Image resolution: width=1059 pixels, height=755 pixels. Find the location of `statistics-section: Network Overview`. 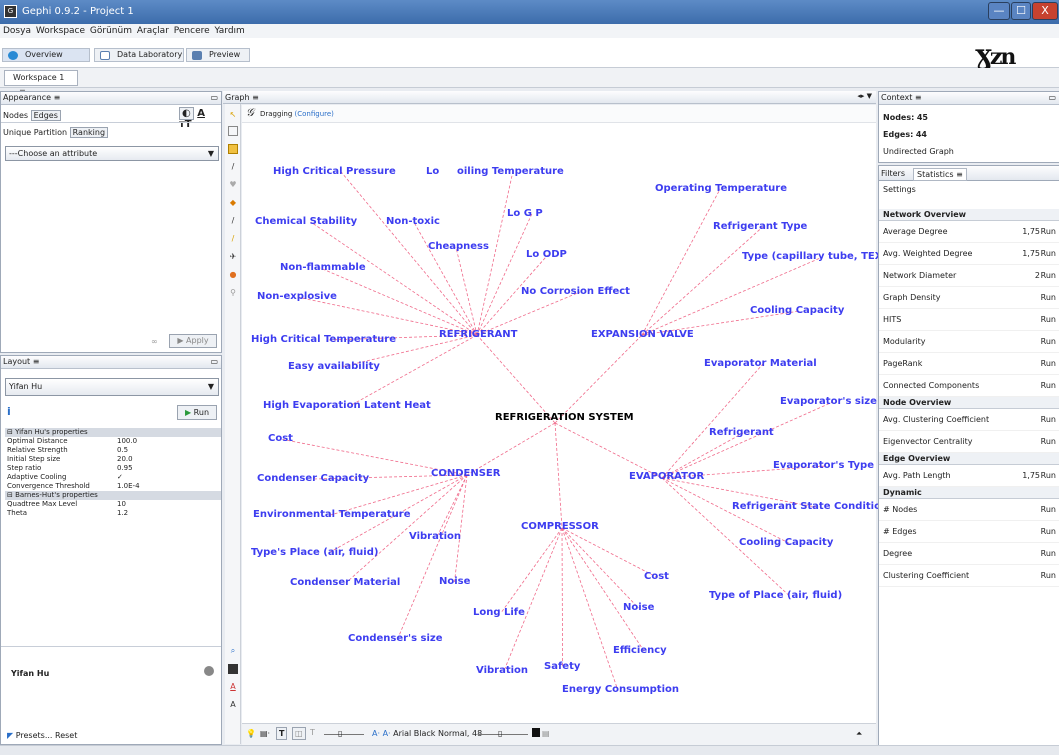

statistics-section: Network Overview is located at coordinates (969, 215).